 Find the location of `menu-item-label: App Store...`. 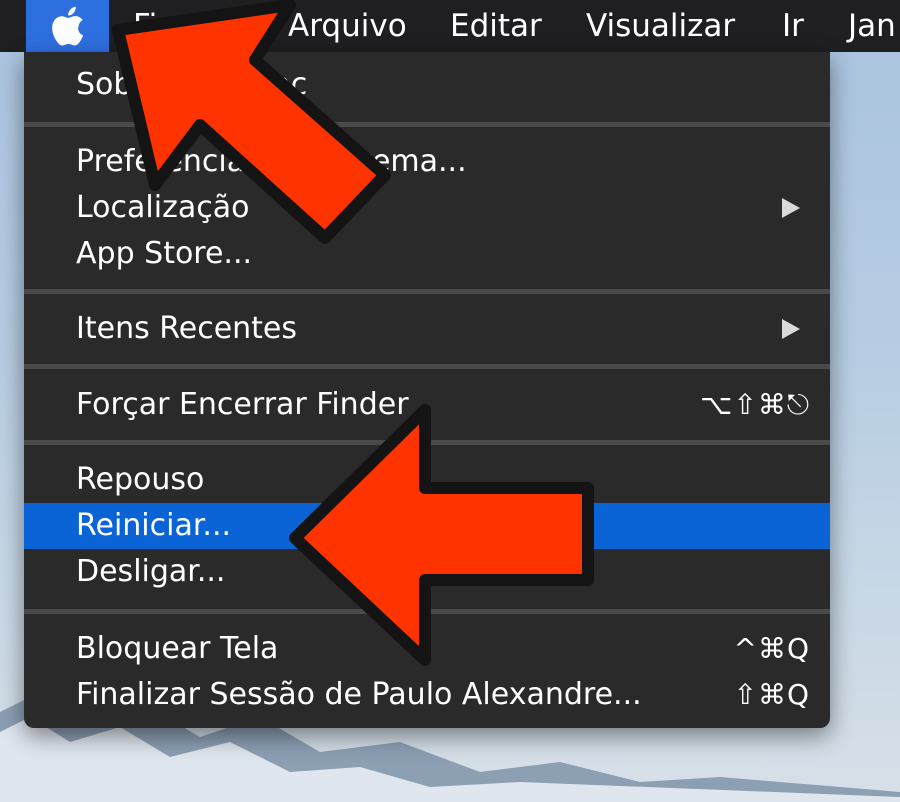

menu-item-label: App Store... is located at coordinates (164, 253).